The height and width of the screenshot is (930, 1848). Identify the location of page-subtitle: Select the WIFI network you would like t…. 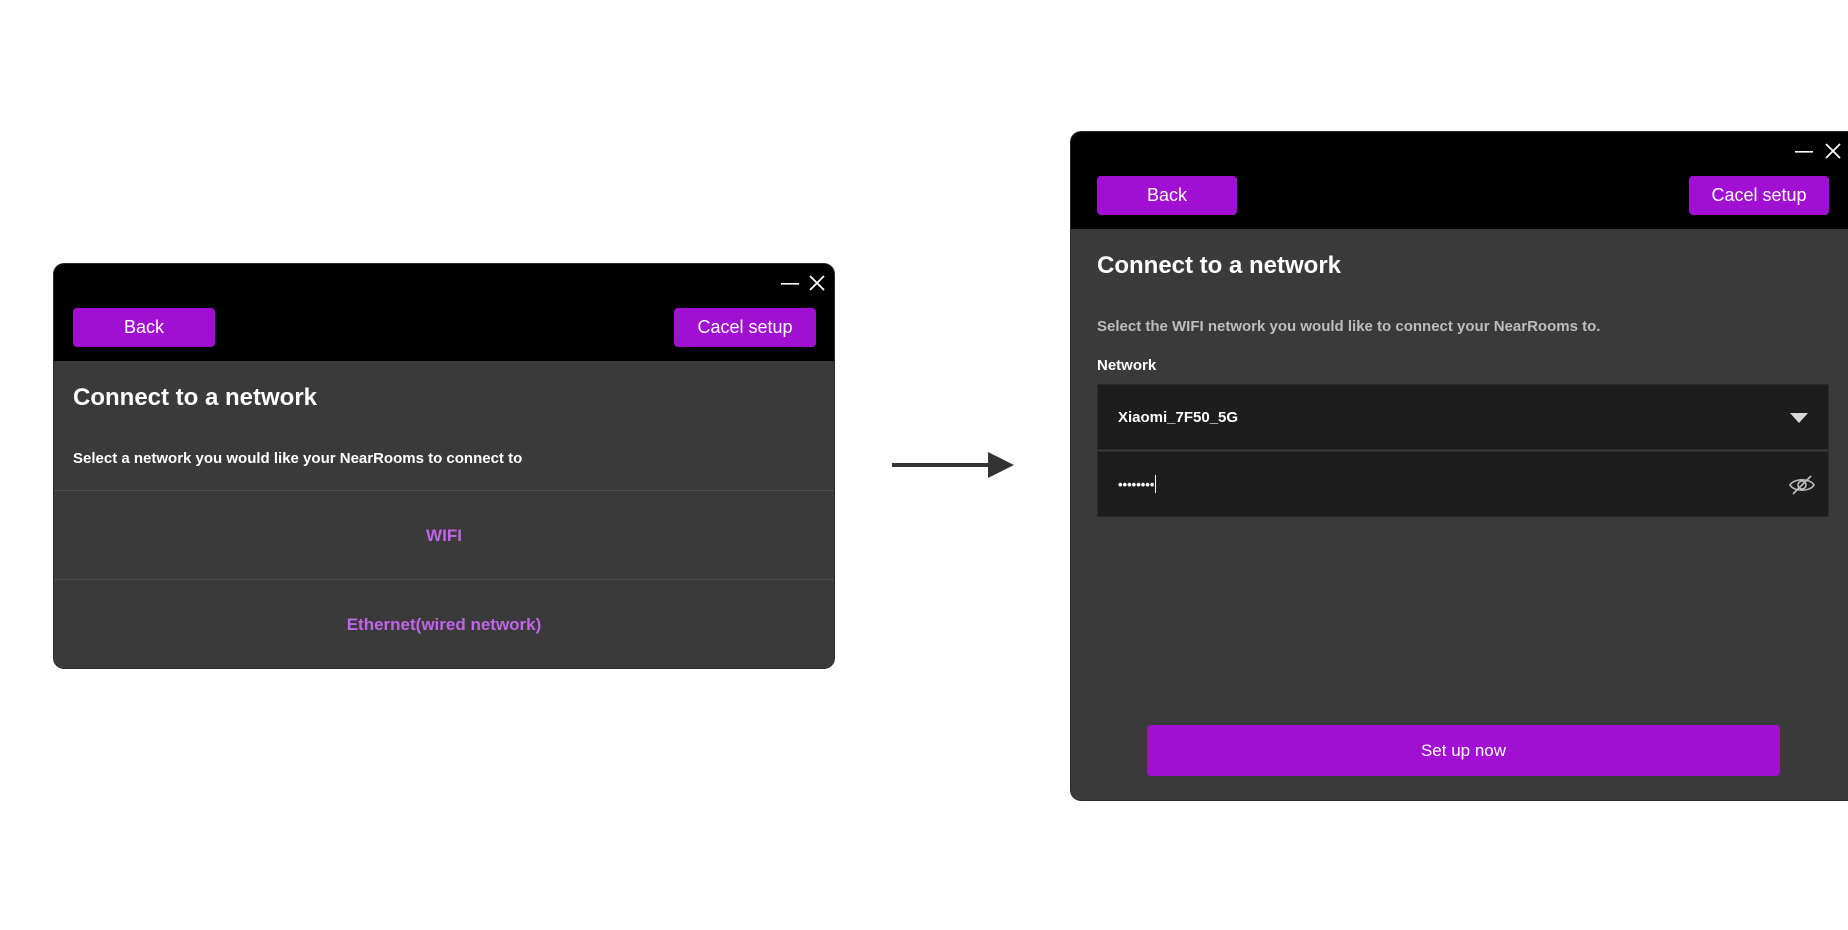
(1349, 326).